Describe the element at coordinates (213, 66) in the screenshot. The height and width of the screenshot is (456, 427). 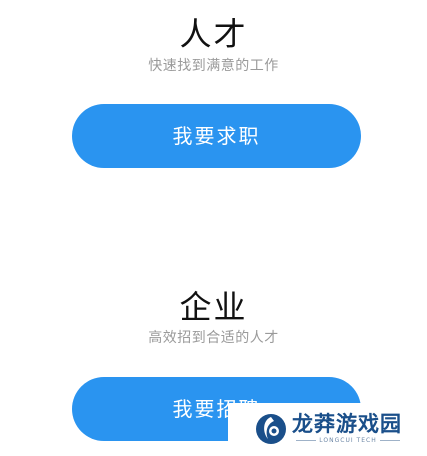
I see `talent-section-subtitle: 快速找到满意的工作` at that location.